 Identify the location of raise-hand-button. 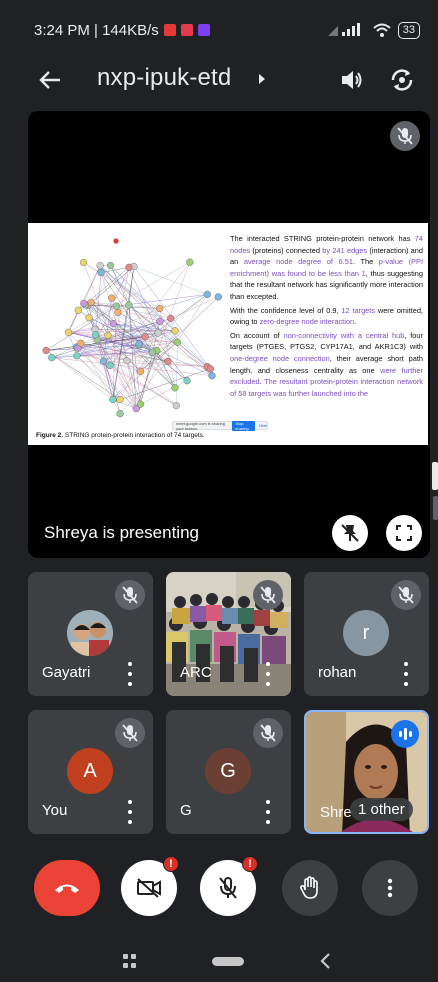
(310, 888).